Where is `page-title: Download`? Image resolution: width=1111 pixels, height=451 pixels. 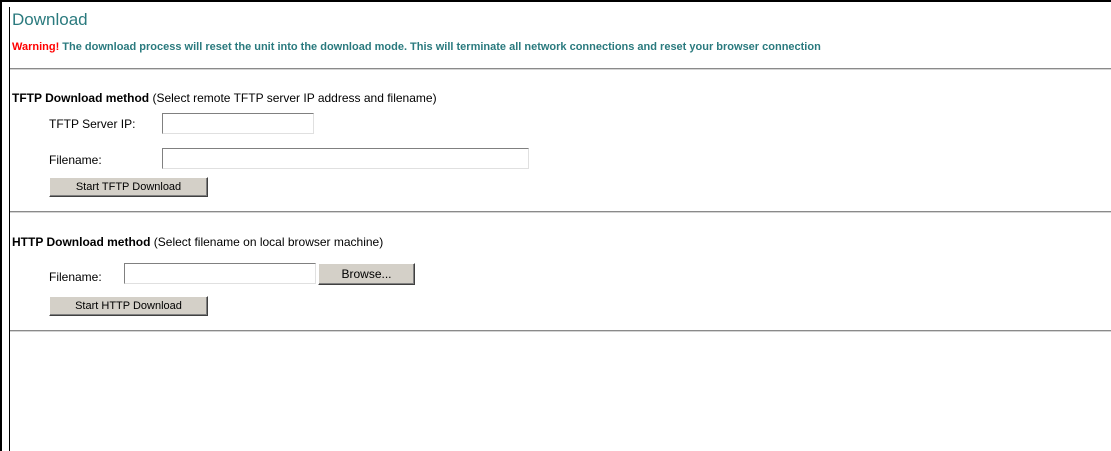 page-title: Download is located at coordinates (50, 19).